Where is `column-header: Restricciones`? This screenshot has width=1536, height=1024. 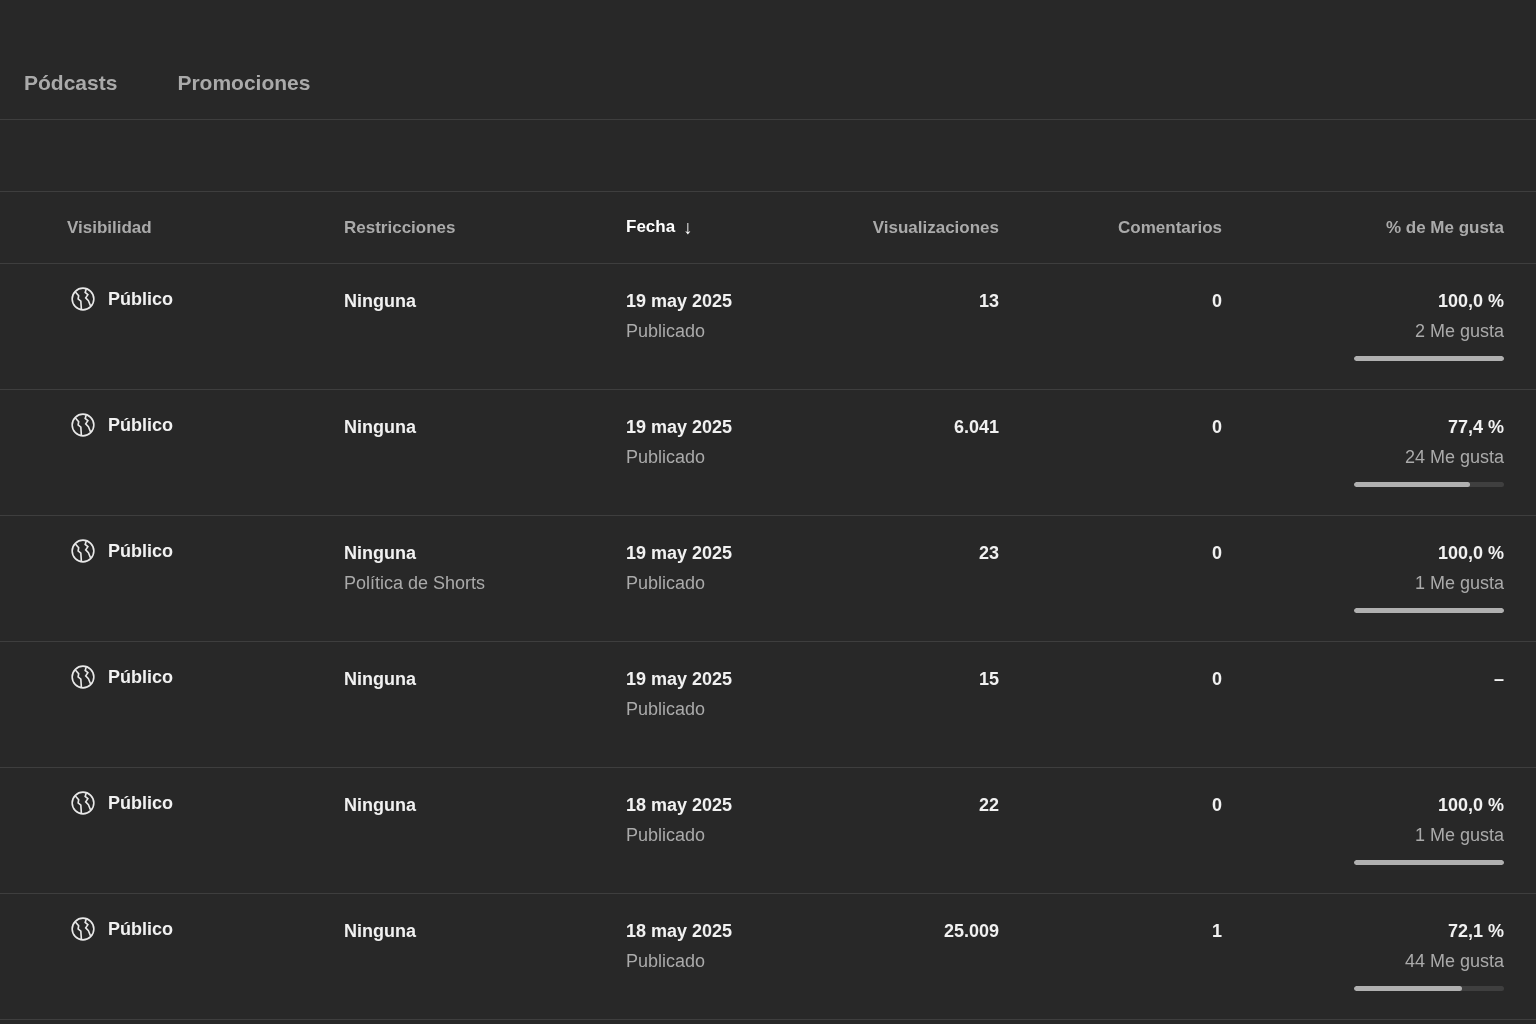 column-header: Restricciones is located at coordinates (400, 227).